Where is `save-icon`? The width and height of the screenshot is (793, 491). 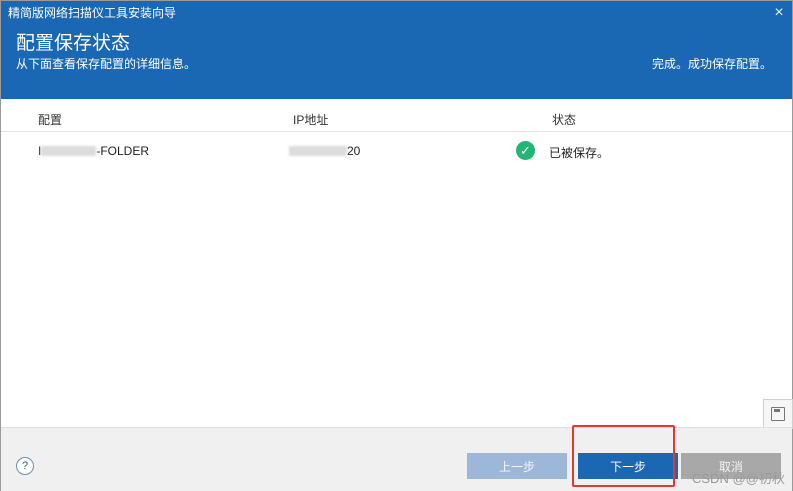
save-icon is located at coordinates (778, 414).